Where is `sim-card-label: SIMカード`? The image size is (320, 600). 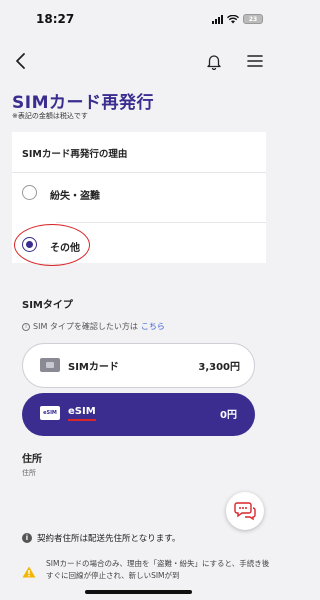
sim-card-label: SIMカード is located at coordinates (93, 367).